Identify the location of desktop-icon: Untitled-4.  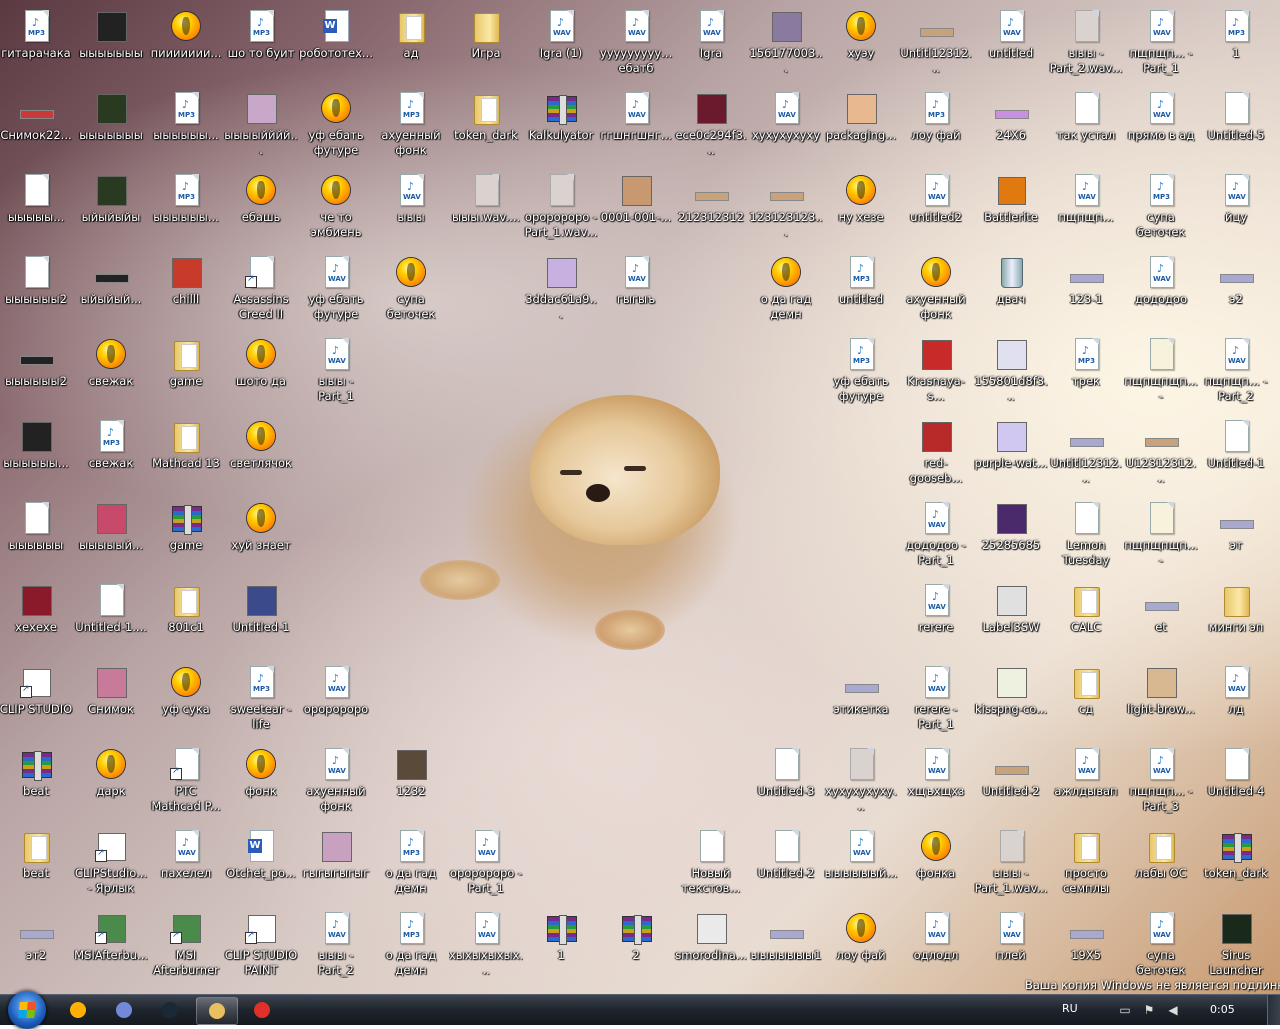
(1236, 787).